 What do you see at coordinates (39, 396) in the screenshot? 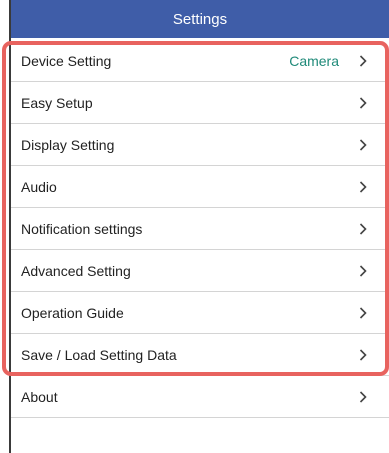
I see `settings-item-label: About` at bounding box center [39, 396].